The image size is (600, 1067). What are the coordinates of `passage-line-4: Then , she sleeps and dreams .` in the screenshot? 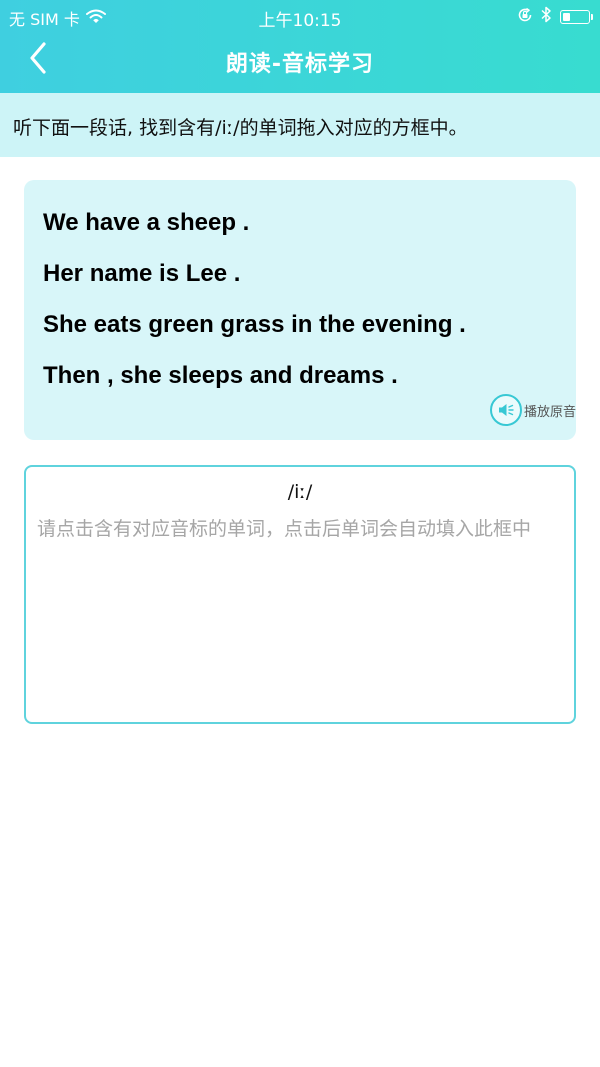 It's located at (220, 376).